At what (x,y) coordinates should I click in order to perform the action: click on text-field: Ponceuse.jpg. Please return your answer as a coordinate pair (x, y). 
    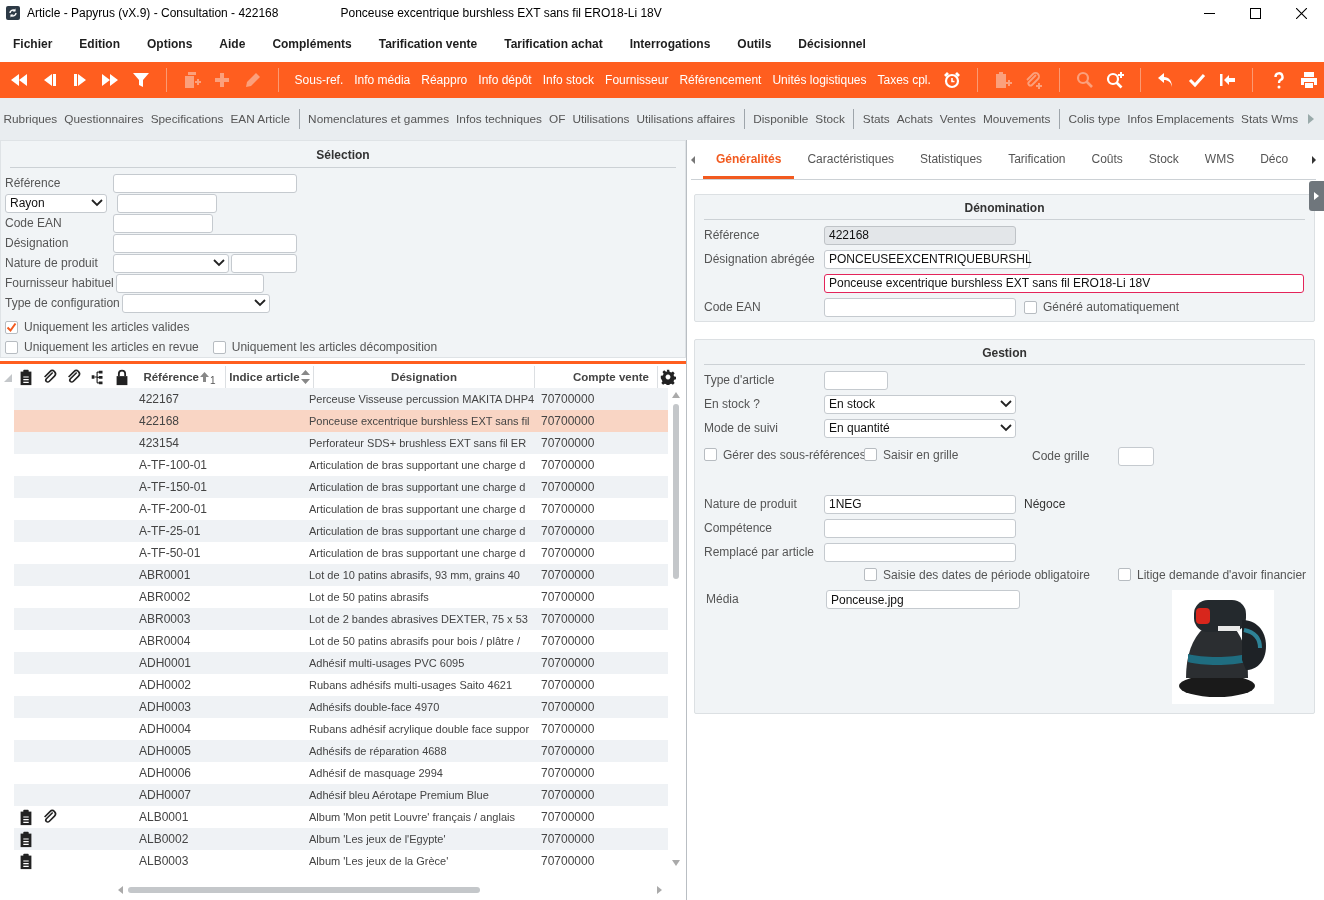
    Looking at the image, I should click on (923, 599).